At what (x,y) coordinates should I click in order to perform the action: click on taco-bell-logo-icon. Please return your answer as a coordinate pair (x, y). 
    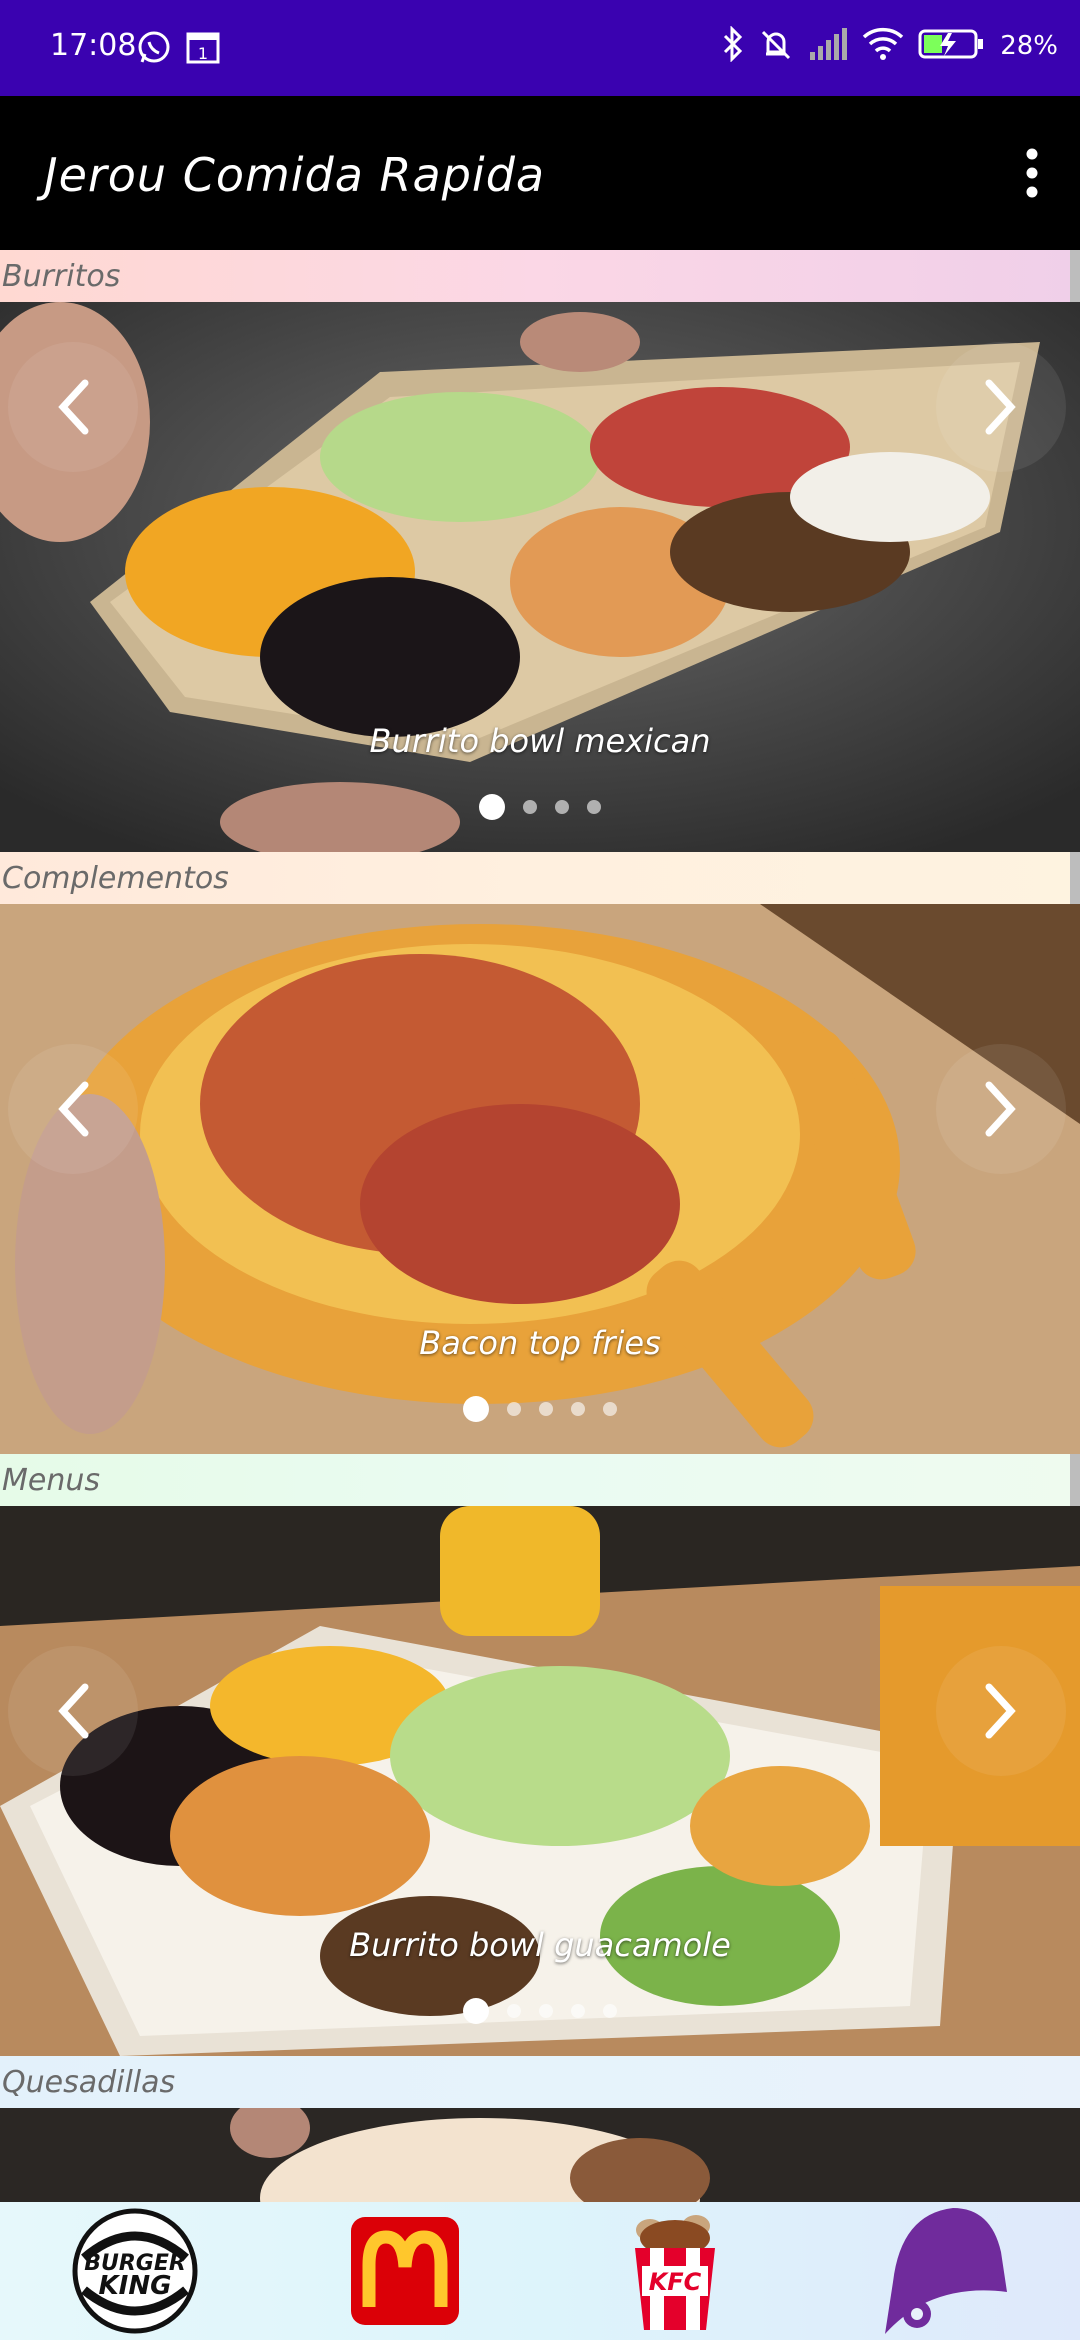
    Looking at the image, I should click on (946, 2271).